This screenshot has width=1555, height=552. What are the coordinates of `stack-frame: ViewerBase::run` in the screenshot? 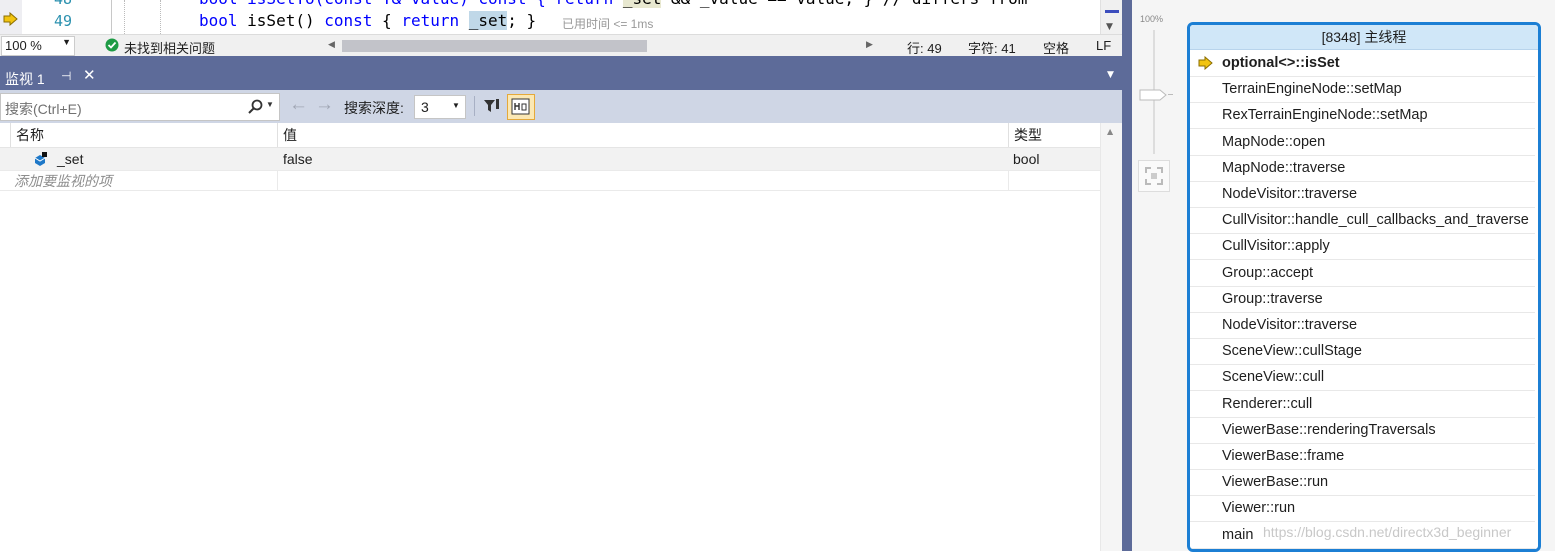 It's located at (1362, 483).